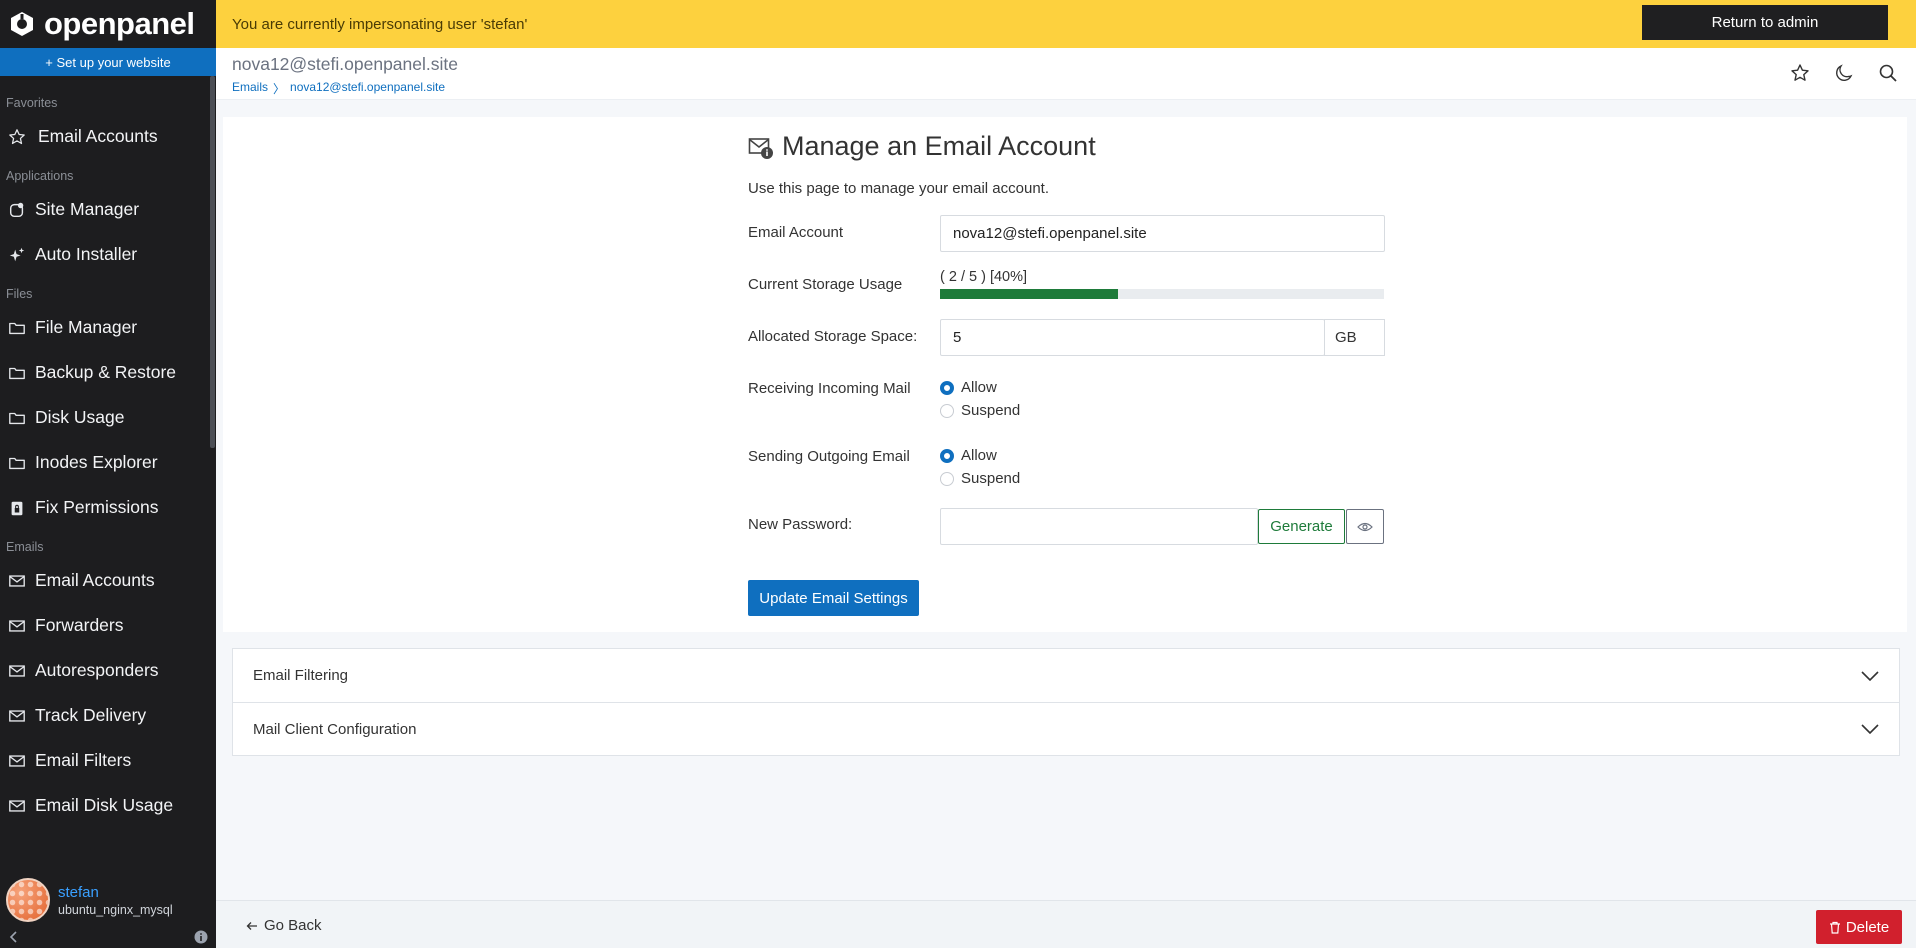 The height and width of the screenshot is (948, 1916). I want to click on outgoing-allow-radio: Allow, so click(968, 455).